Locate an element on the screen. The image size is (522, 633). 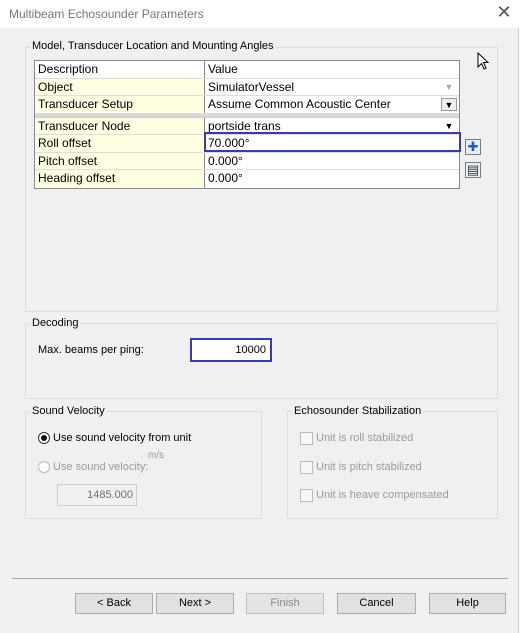
footer-divider is located at coordinates (260, 578).